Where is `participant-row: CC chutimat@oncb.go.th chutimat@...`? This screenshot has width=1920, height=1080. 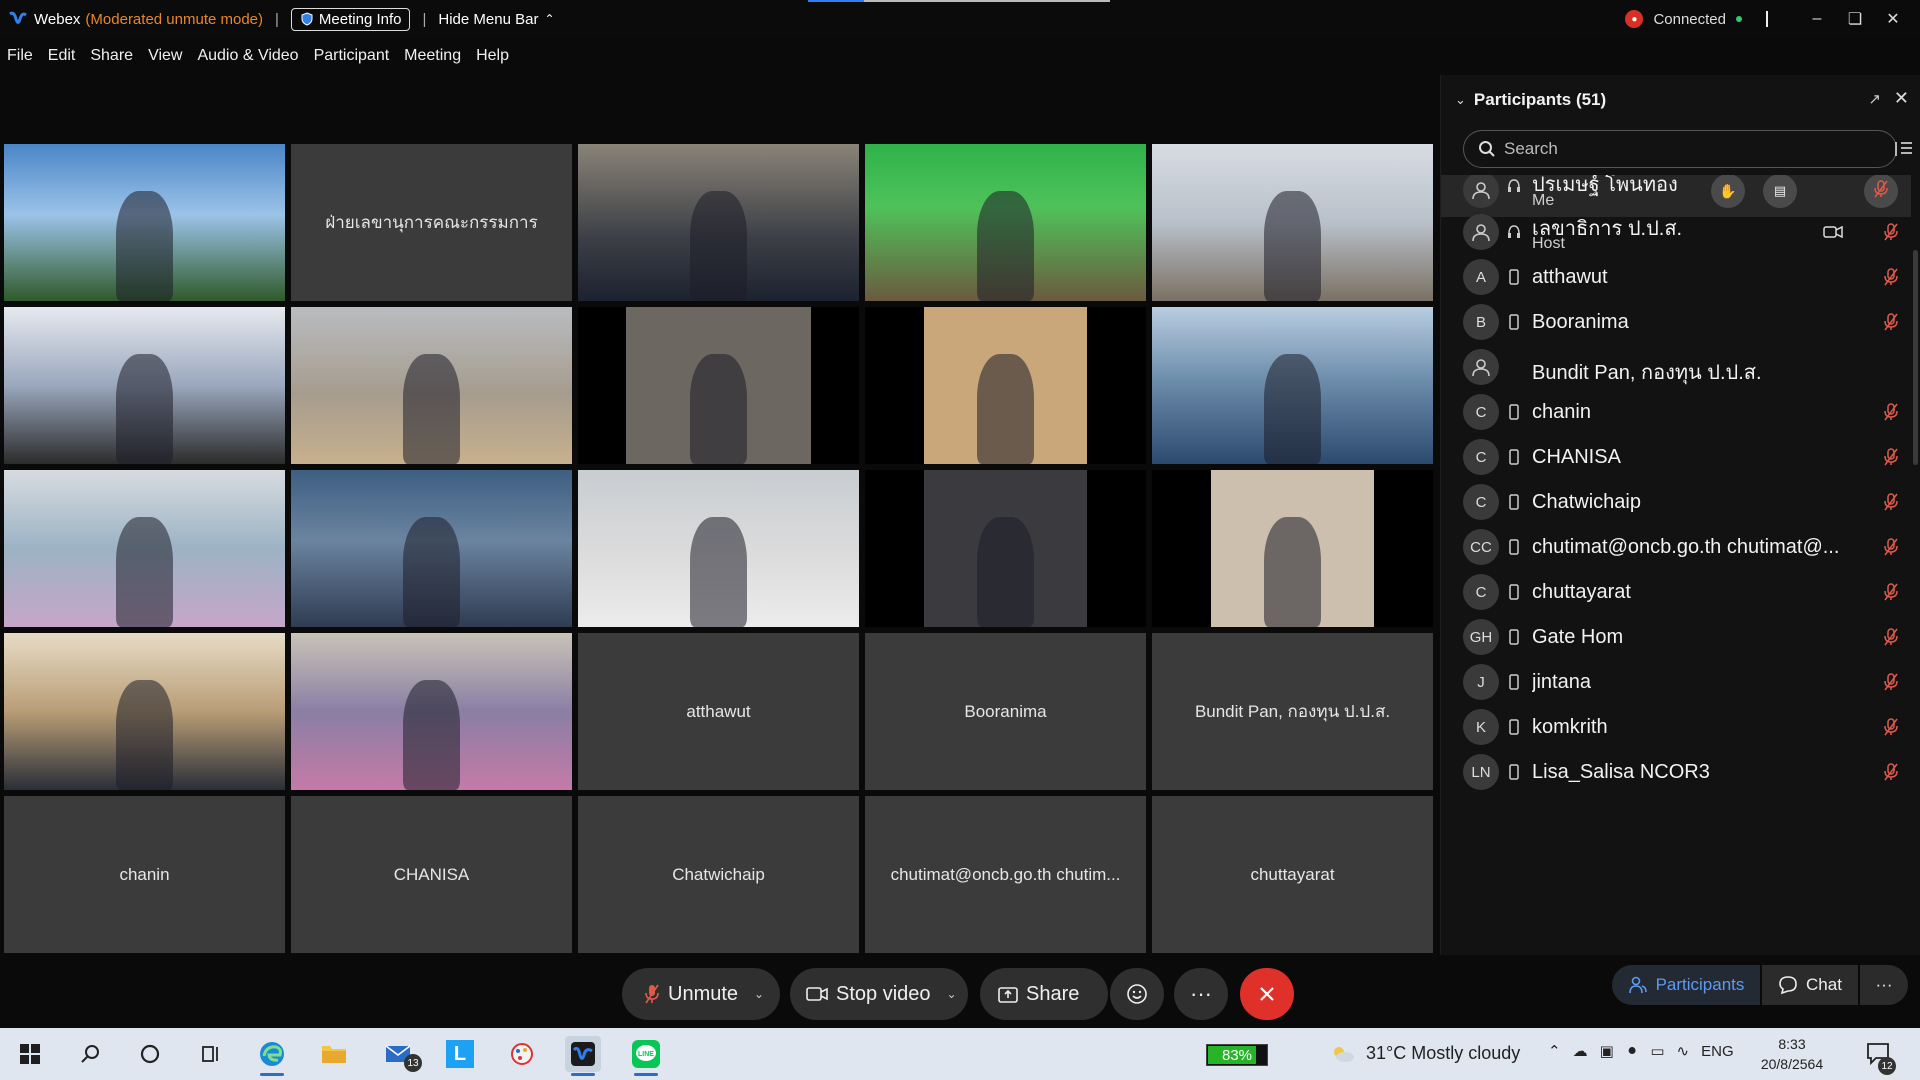 participant-row: CC chutimat@oncb.go.th chutimat@... is located at coordinates (1676, 547).